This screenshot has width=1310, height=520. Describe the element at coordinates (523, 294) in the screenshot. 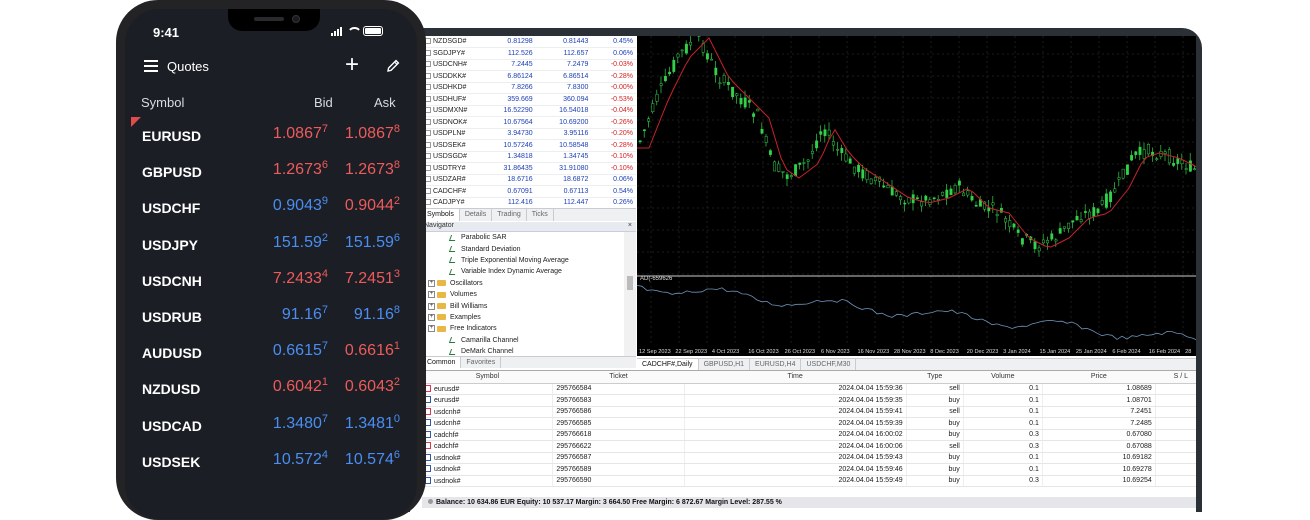

I see `navigator-item: +Volumes` at that location.